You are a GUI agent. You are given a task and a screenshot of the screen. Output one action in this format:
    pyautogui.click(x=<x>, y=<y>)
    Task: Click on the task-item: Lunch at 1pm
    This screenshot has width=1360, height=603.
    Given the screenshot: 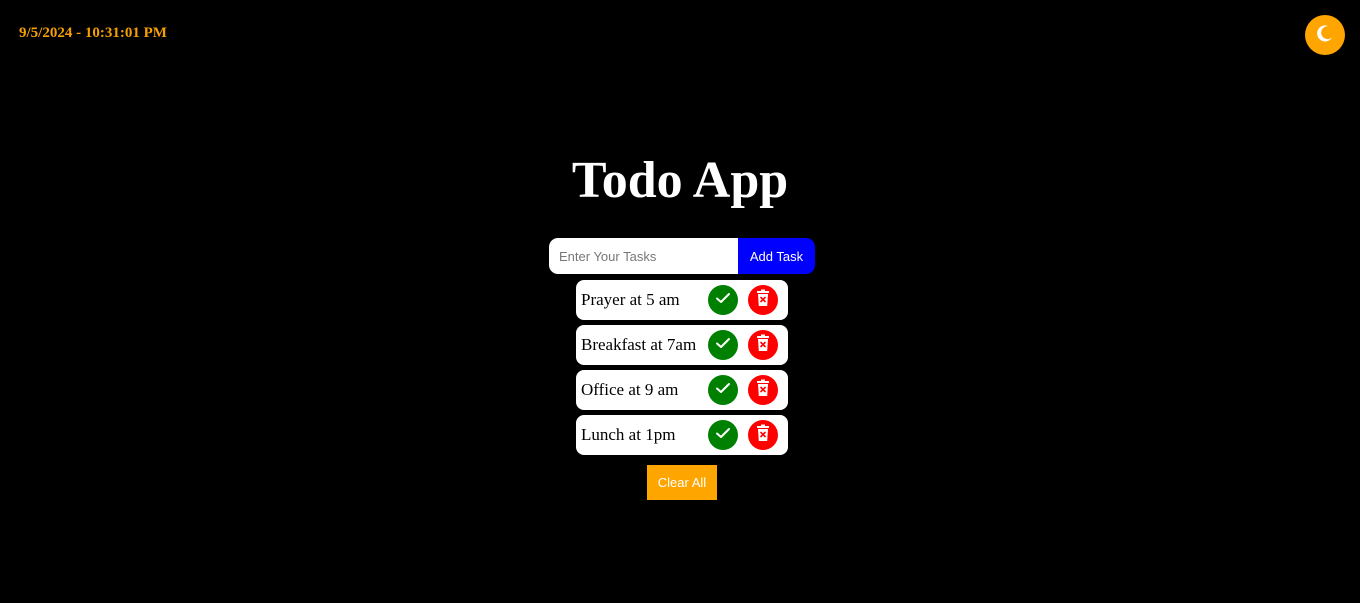 What is the action you would take?
    pyautogui.click(x=682, y=435)
    